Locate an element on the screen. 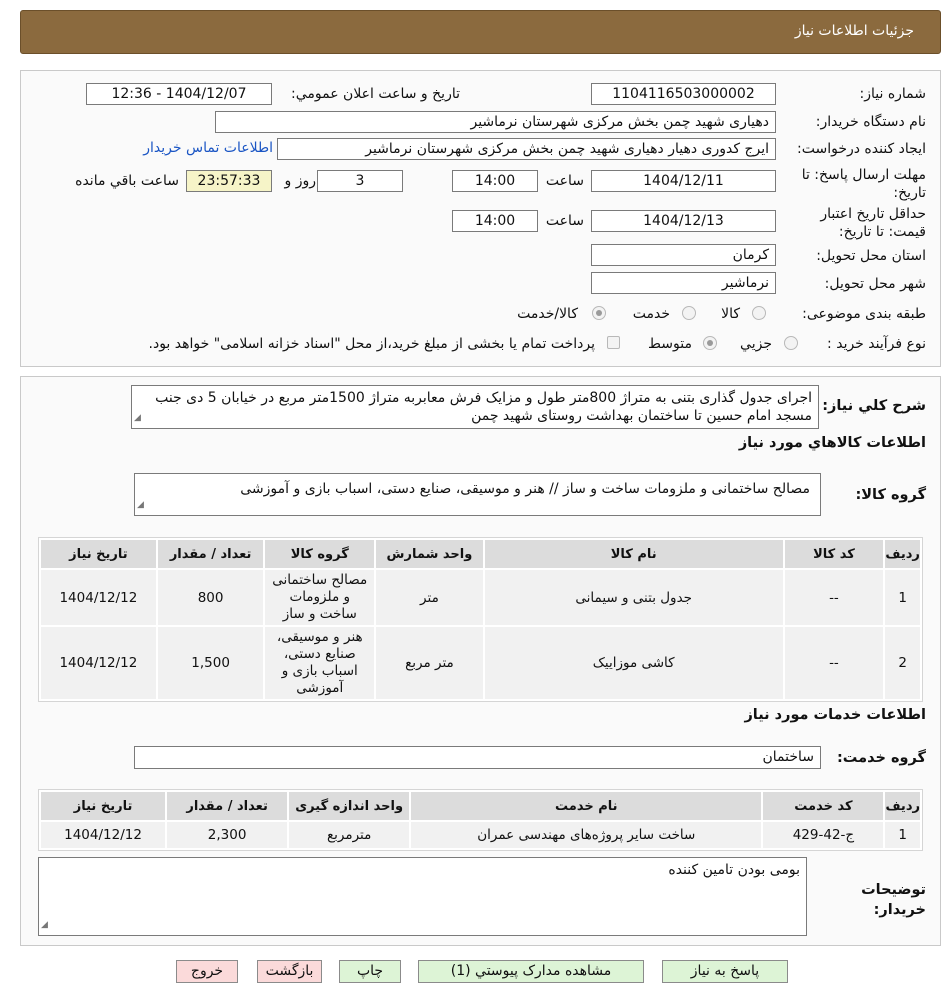 This screenshot has width=944, height=1004. service-group-label: گروه خدمت: is located at coordinates (881, 758).